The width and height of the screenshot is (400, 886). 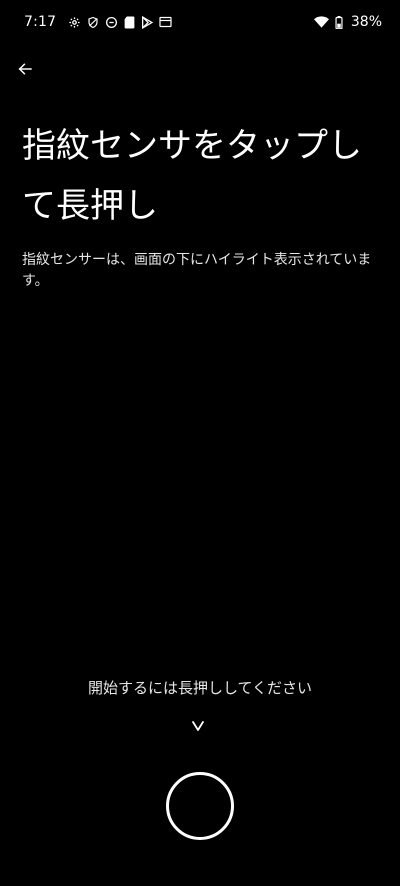 I want to click on battery-icon, so click(x=339, y=22).